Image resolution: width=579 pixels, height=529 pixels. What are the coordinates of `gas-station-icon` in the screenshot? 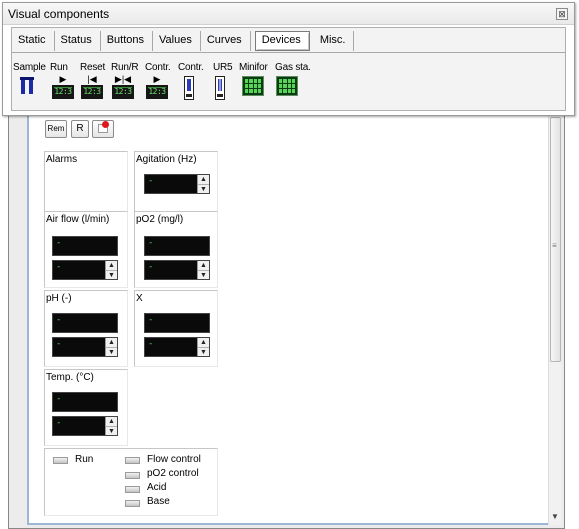 It's located at (287, 86).